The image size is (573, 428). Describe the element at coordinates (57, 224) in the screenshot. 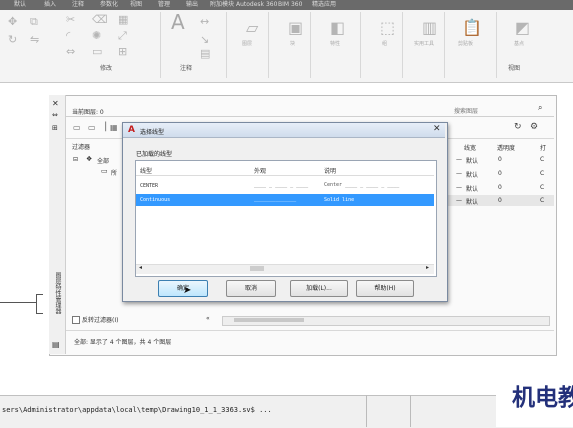

I see `palette-title-strip` at that location.